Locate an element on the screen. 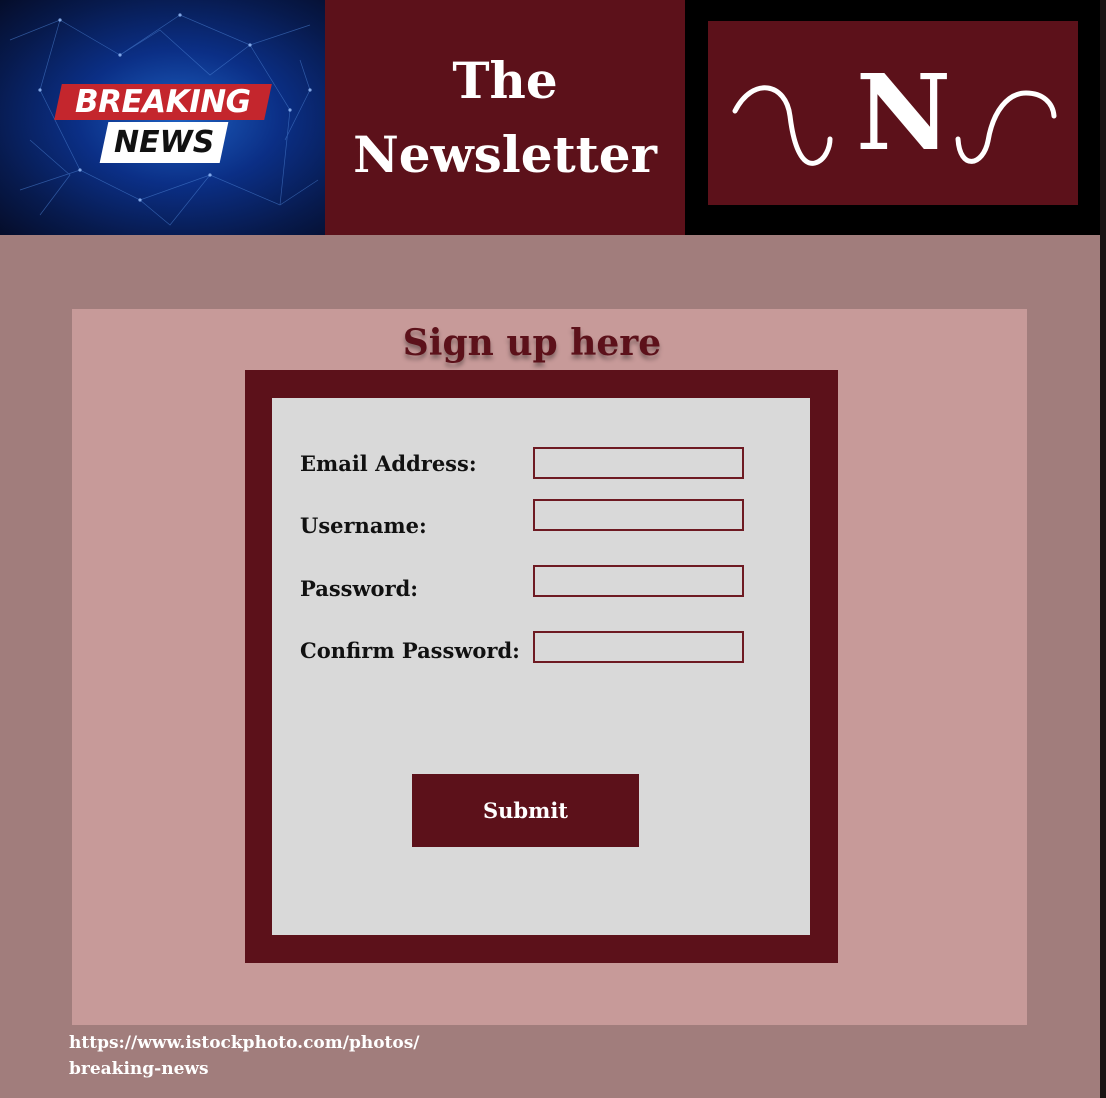 The height and width of the screenshot is (1098, 1106). news-text: NEWS is located at coordinates (164, 142).